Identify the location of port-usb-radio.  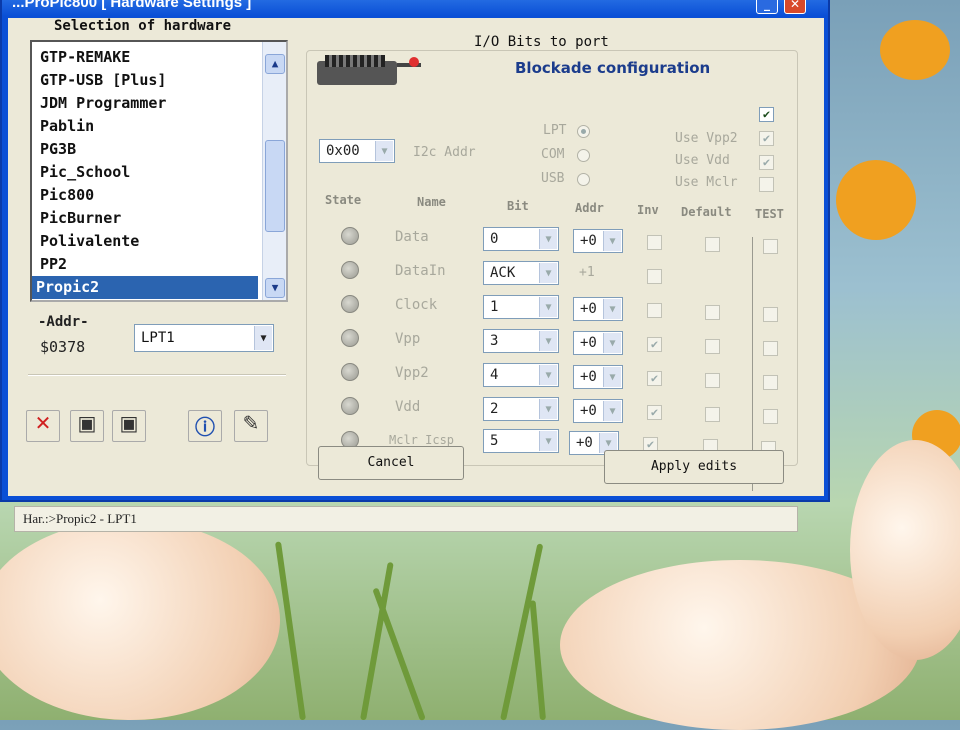
(583, 179).